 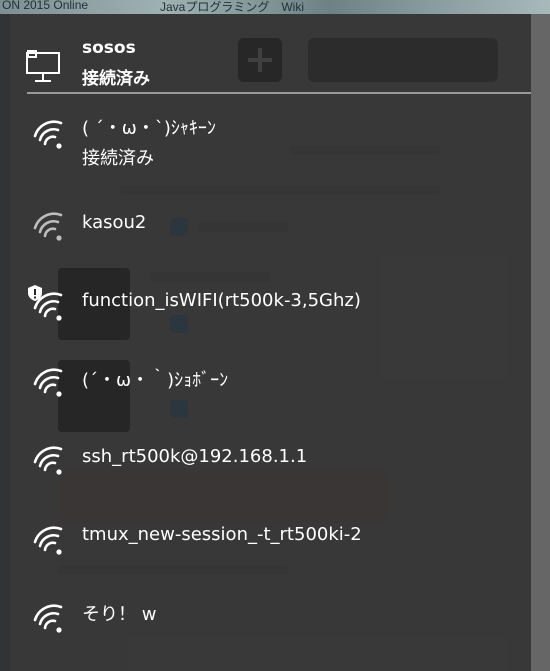 I want to click on divider, so click(x=279, y=93).